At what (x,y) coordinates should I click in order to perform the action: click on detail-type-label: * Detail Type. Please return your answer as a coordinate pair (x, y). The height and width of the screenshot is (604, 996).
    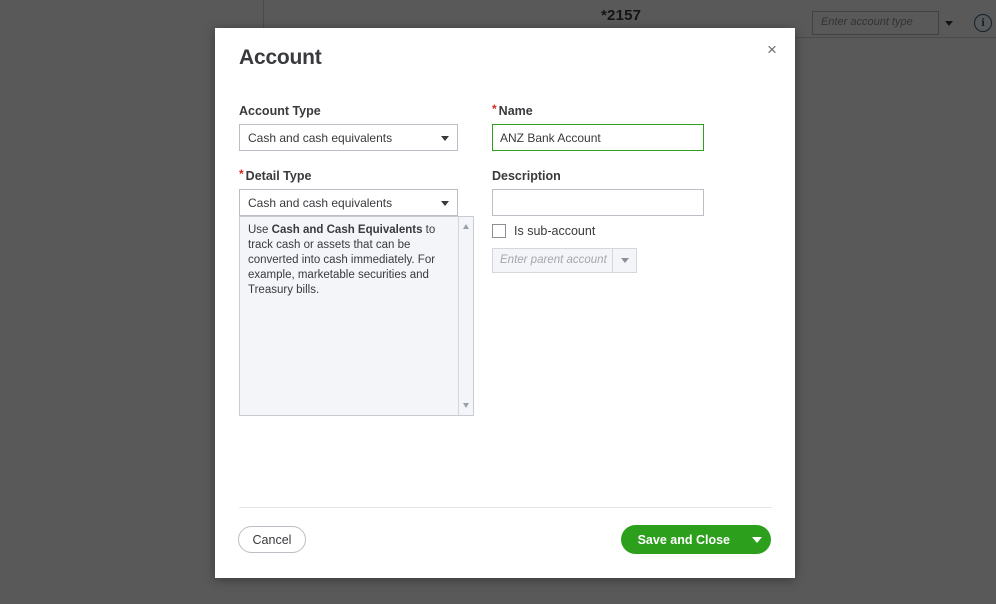
    Looking at the image, I should click on (275, 175).